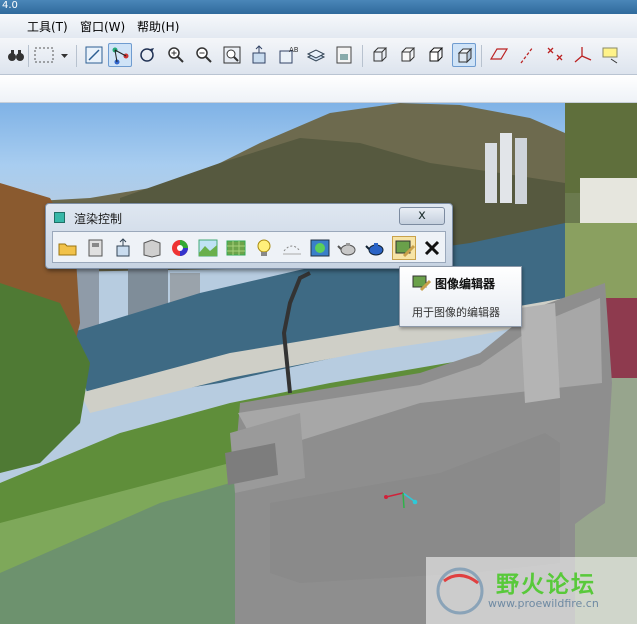  What do you see at coordinates (555, 55) in the screenshot?
I see `datum-point-icon` at bounding box center [555, 55].